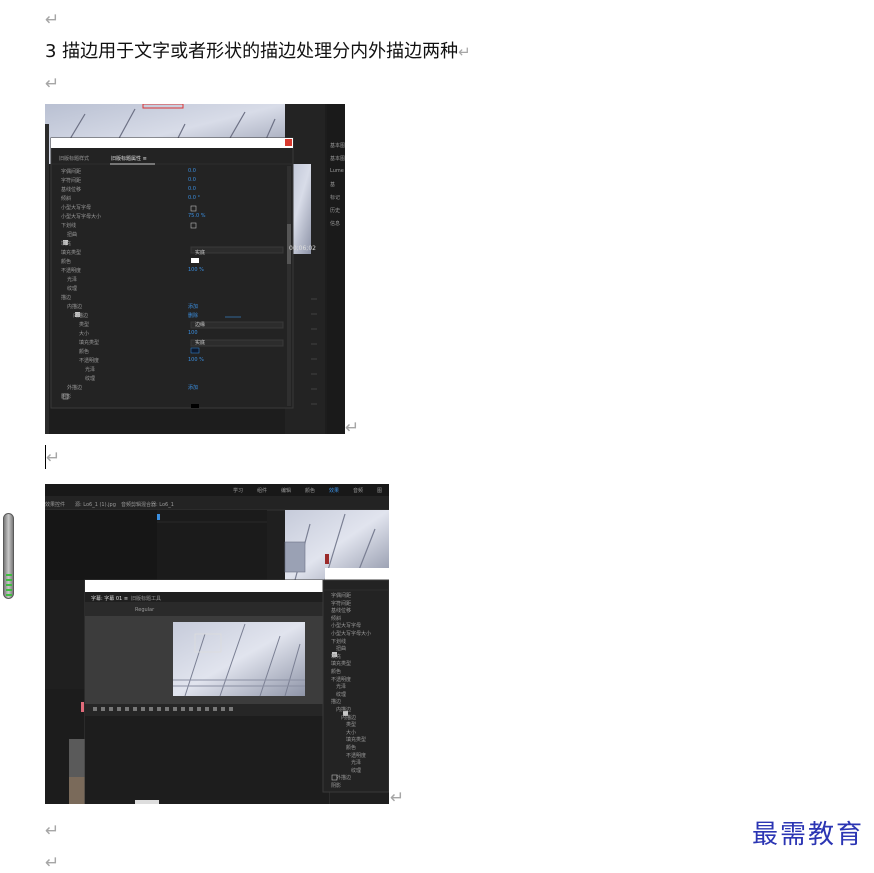  What do you see at coordinates (335, 224) in the screenshot?
I see `side-panel-label: 信息` at bounding box center [335, 224].